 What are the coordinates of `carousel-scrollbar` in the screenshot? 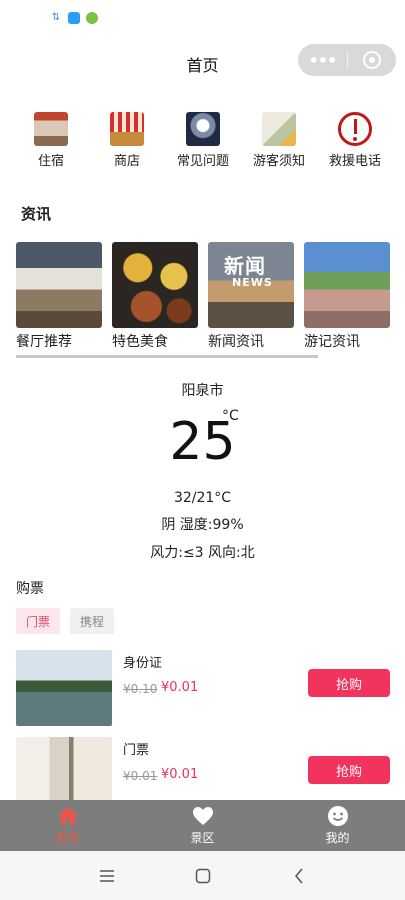 It's located at (167, 356).